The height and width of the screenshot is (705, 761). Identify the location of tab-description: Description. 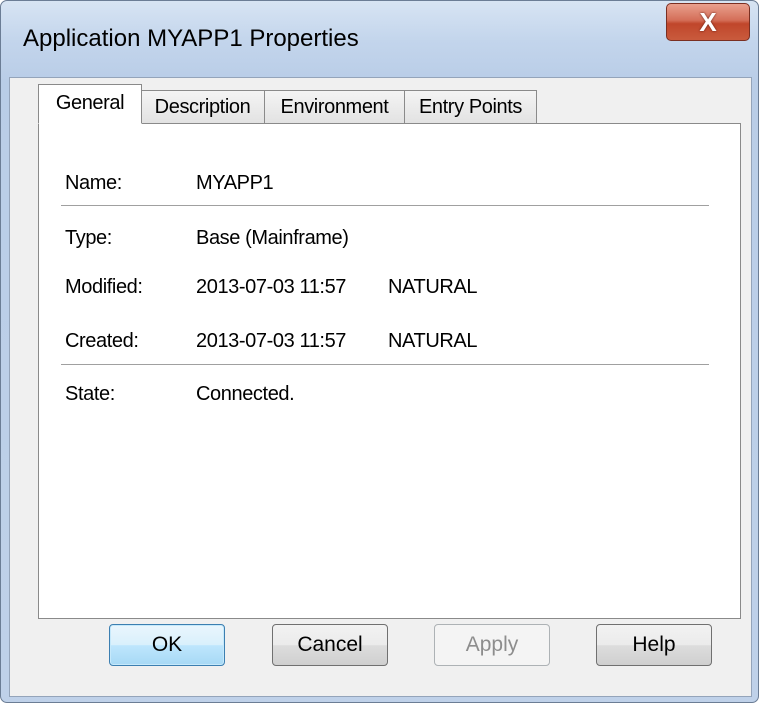
(202, 107).